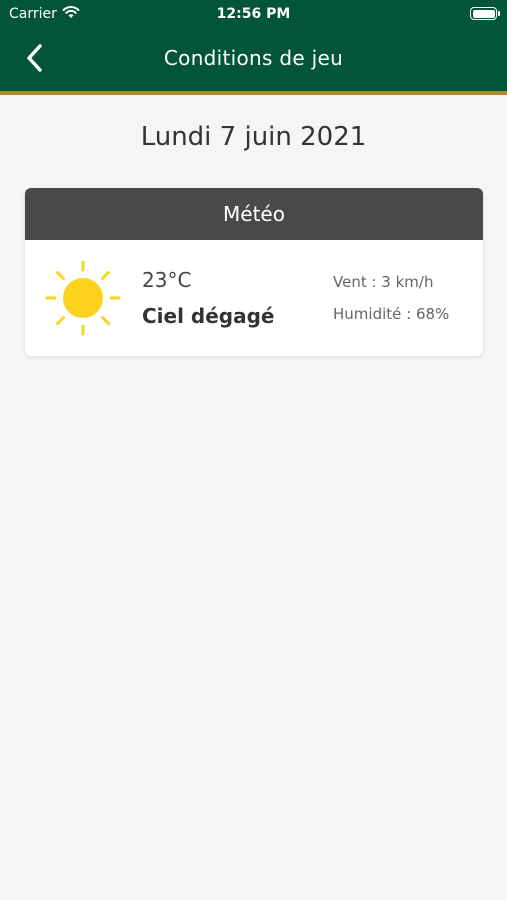 The height and width of the screenshot is (900, 507). I want to click on navigation-bar: Carrier 12:56 PM Conditions de jeu, so click(253, 47).